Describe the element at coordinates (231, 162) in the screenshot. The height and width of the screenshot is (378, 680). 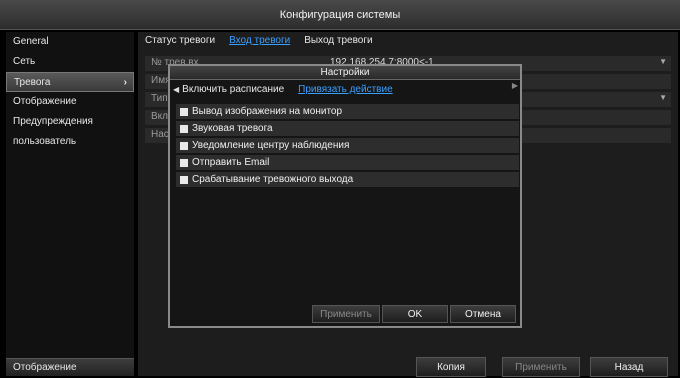
I see `option-label: Отправить Email` at that location.